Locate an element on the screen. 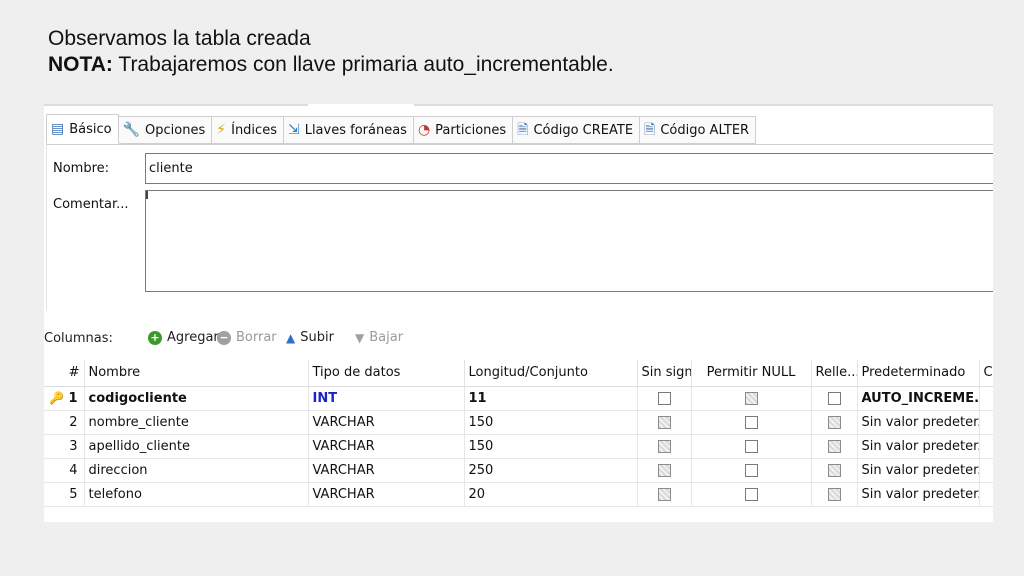  length-cell: 20 is located at coordinates (551, 494).